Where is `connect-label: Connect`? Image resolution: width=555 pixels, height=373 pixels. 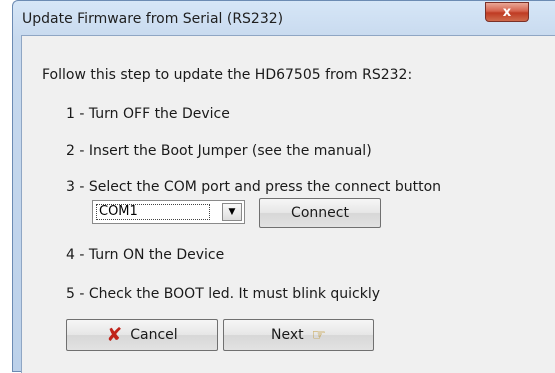
connect-label: Connect is located at coordinates (320, 213).